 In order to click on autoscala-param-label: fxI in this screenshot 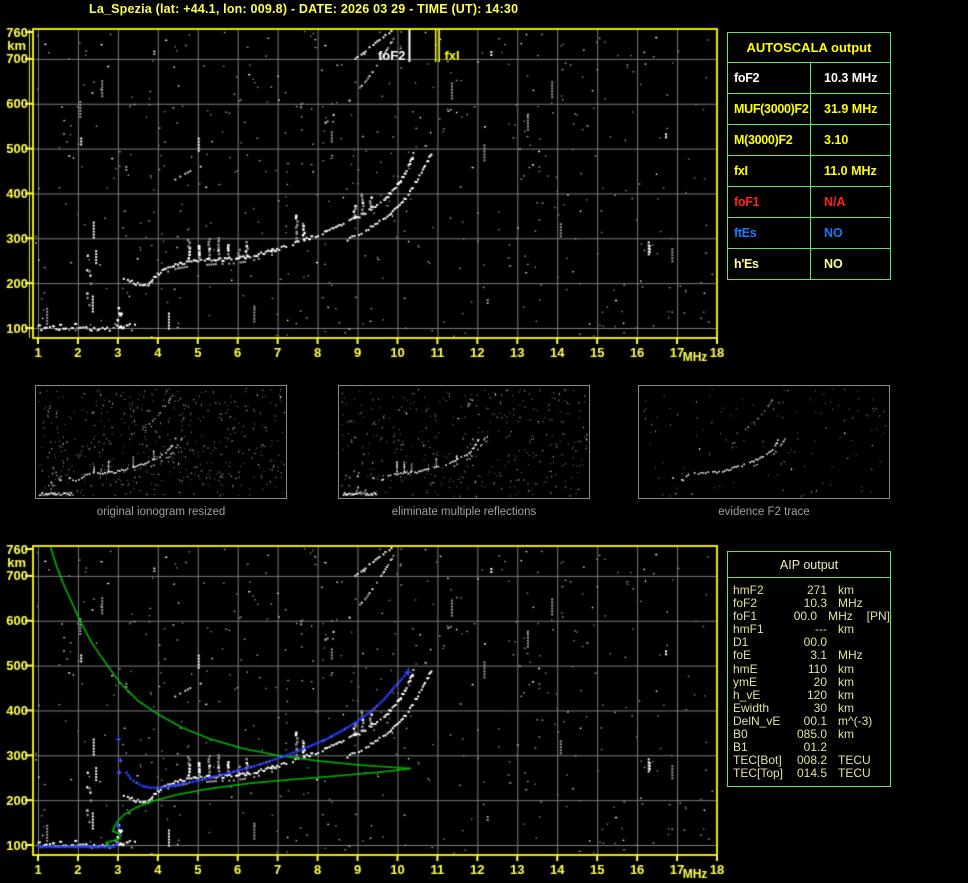, I will do `click(769, 171)`.